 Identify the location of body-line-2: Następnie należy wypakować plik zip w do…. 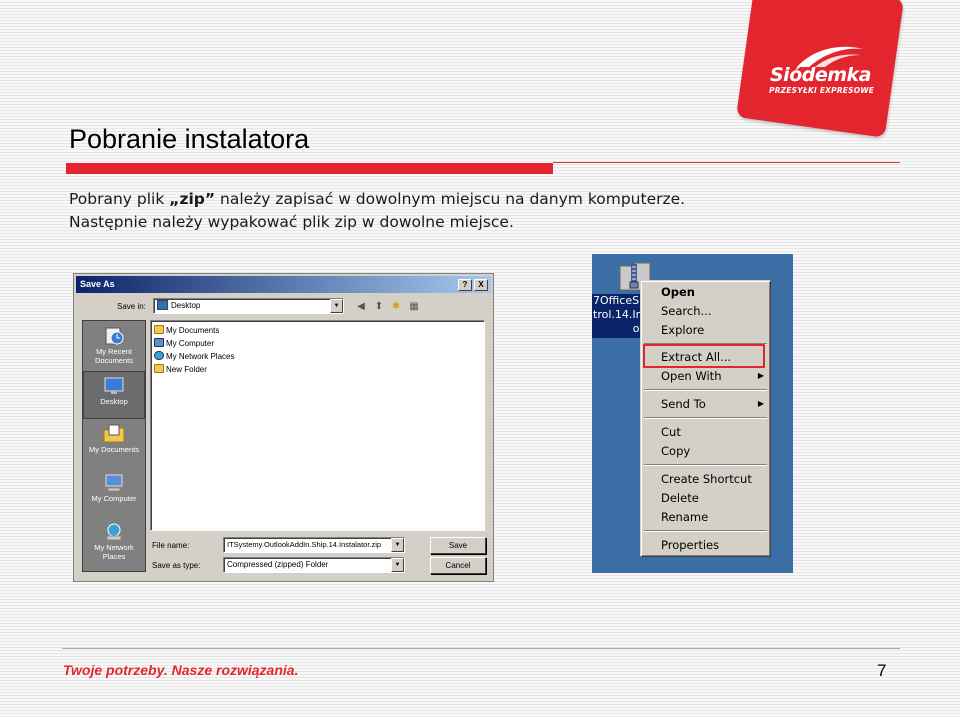
(291, 222).